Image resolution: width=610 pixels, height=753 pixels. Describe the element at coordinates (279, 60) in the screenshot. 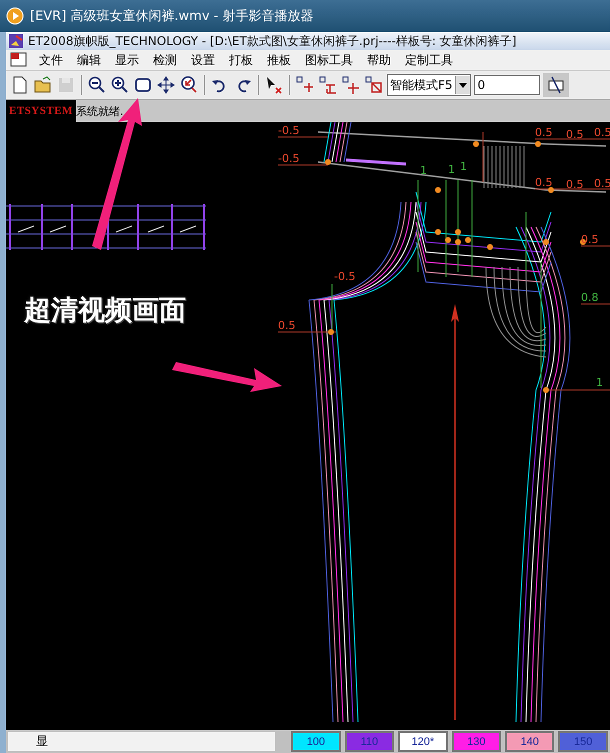

I see `menu-item: 推板` at that location.